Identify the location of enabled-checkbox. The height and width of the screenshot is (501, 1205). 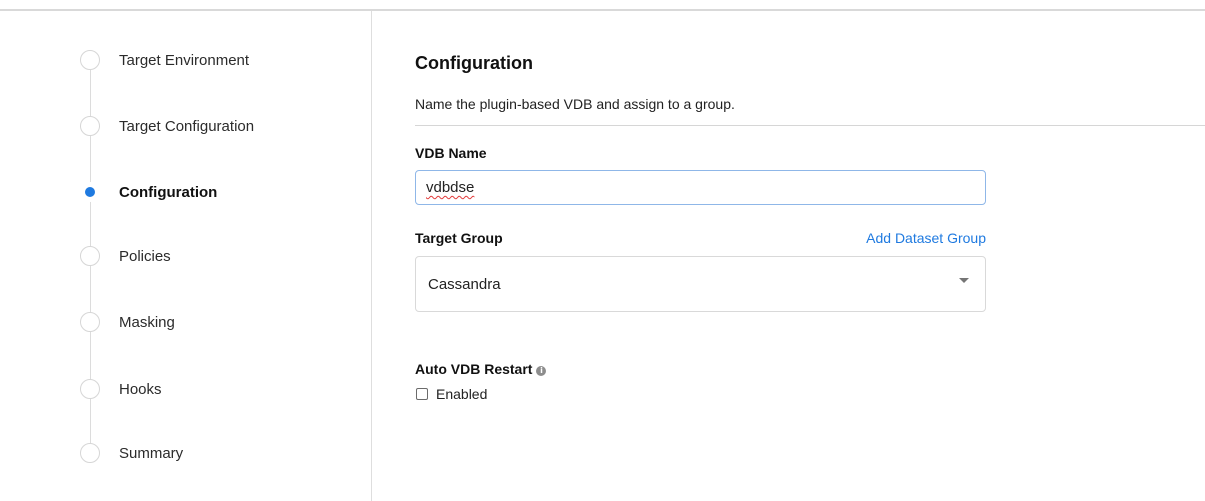
(422, 394).